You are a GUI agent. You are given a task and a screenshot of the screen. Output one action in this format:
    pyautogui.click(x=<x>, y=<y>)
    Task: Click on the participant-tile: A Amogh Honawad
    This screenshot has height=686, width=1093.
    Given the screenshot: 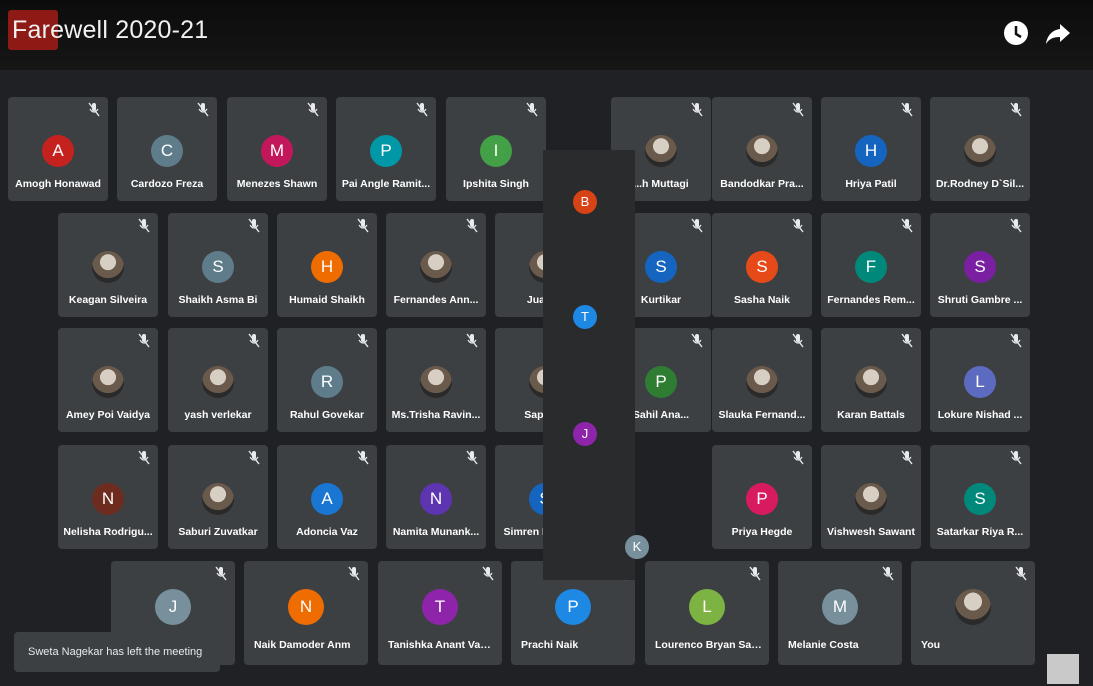 What is the action you would take?
    pyautogui.click(x=58, y=149)
    